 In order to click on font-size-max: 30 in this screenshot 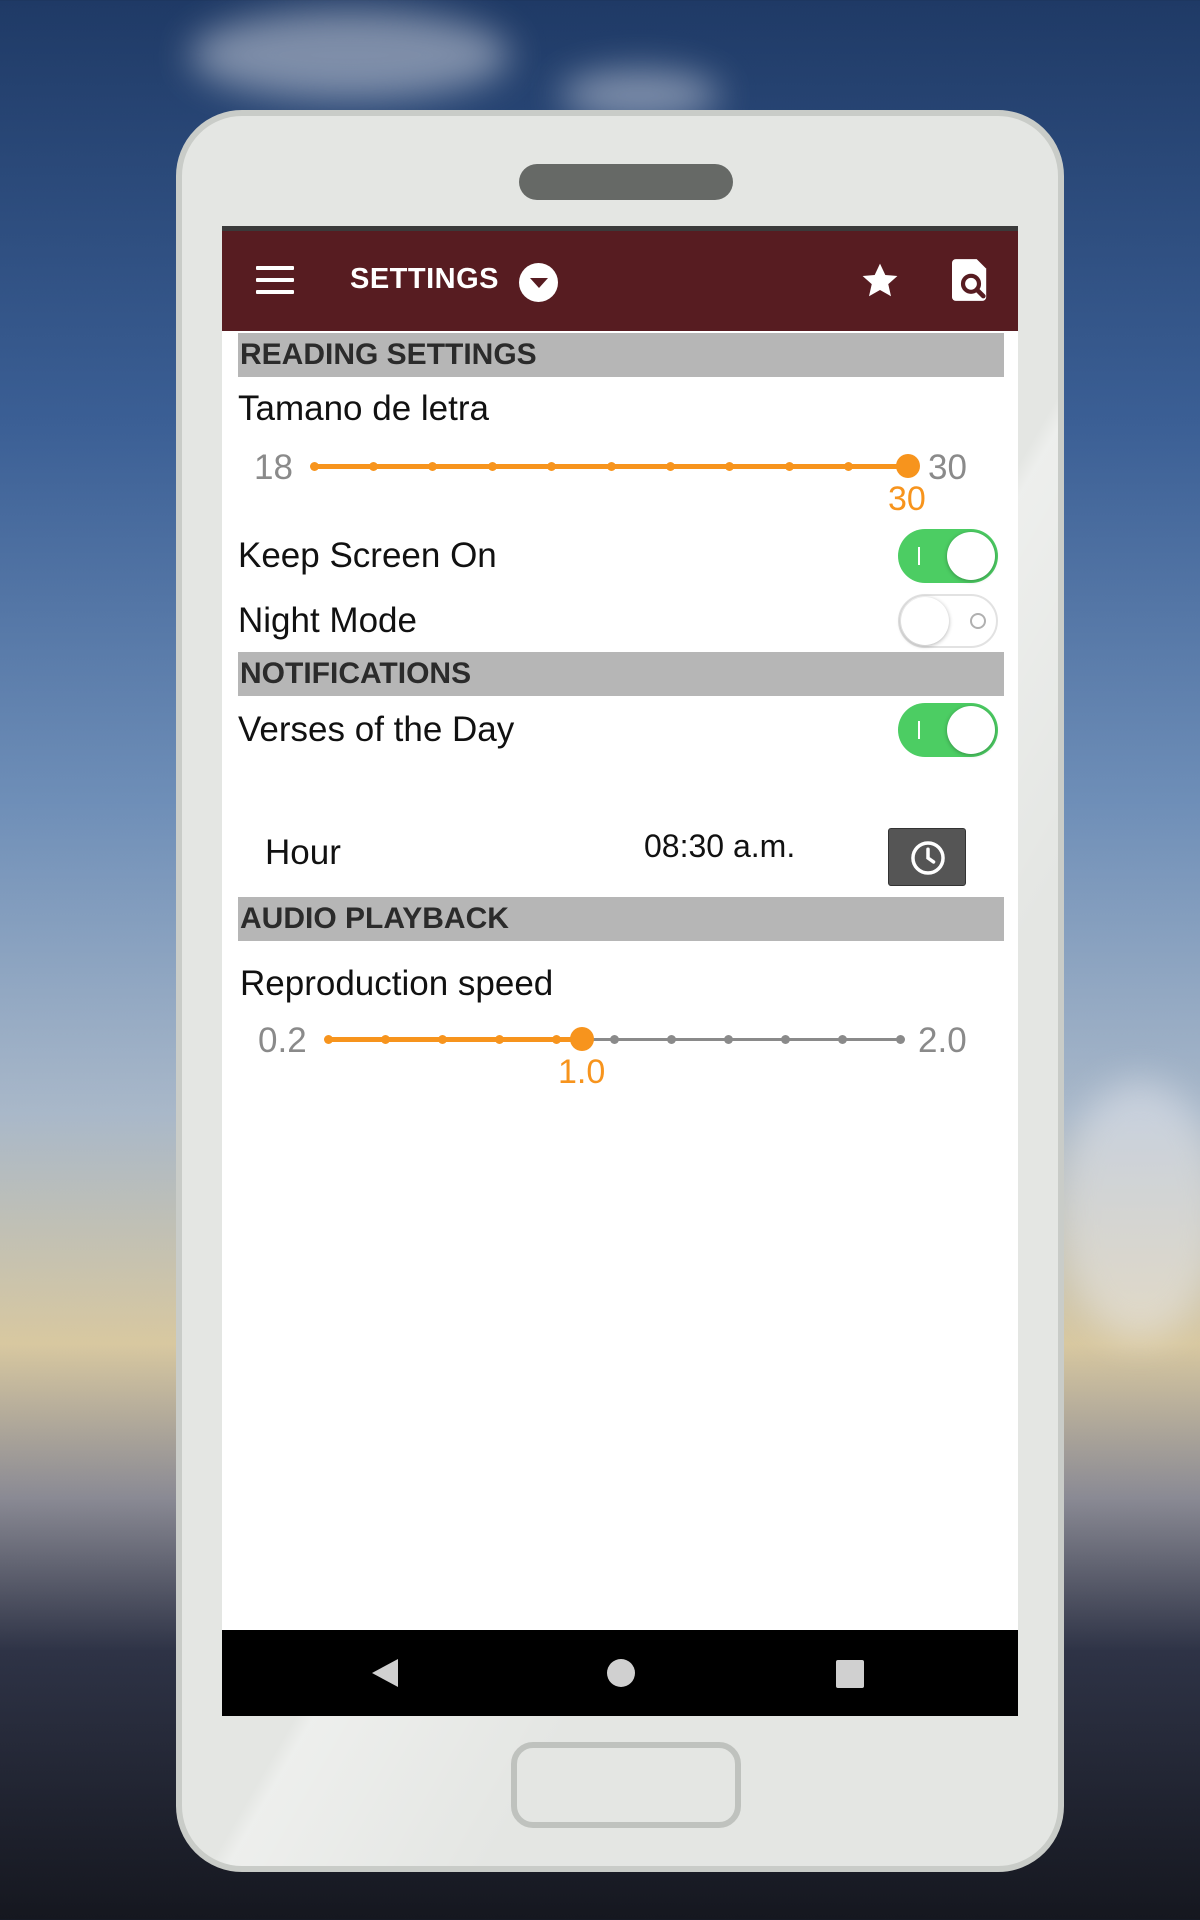, I will do `click(947, 467)`.